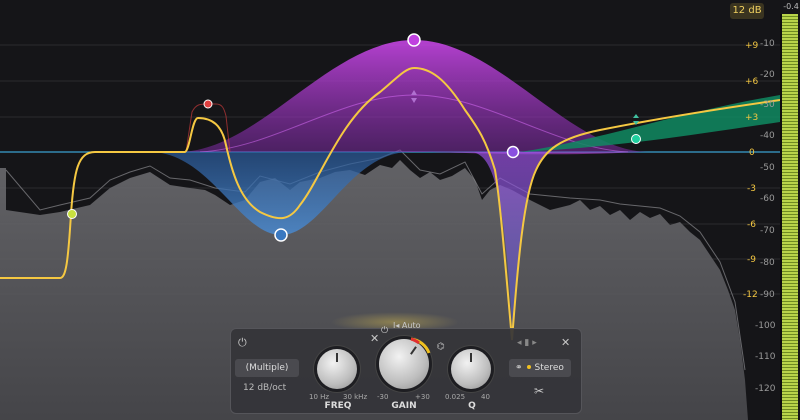 The width and height of the screenshot is (800, 420). What do you see at coordinates (281, 235) in the screenshot?
I see `handle-blue` at bounding box center [281, 235].